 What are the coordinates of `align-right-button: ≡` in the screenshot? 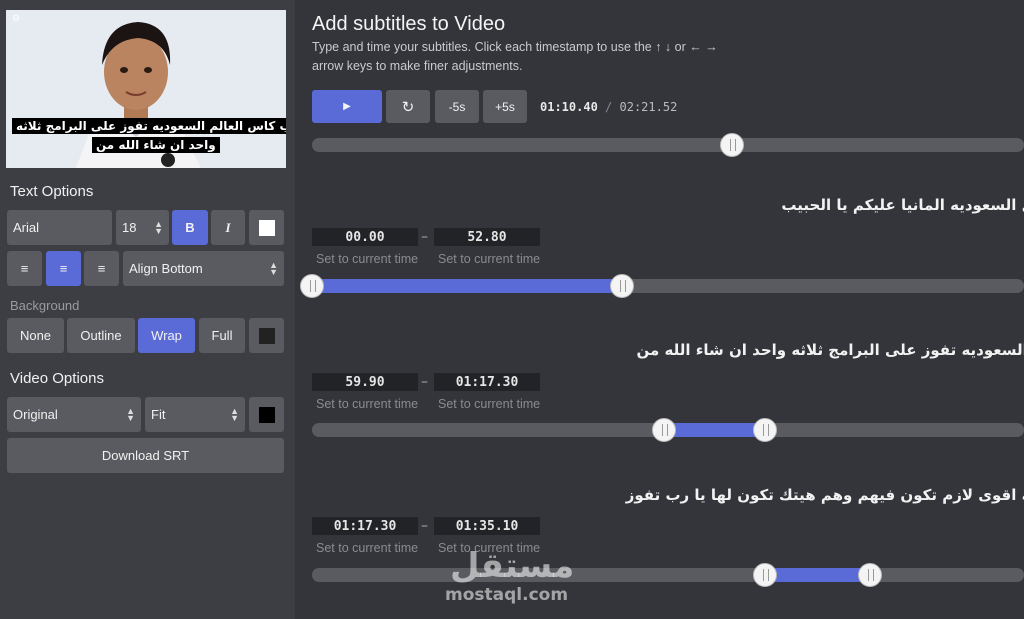 It's located at (101, 268).